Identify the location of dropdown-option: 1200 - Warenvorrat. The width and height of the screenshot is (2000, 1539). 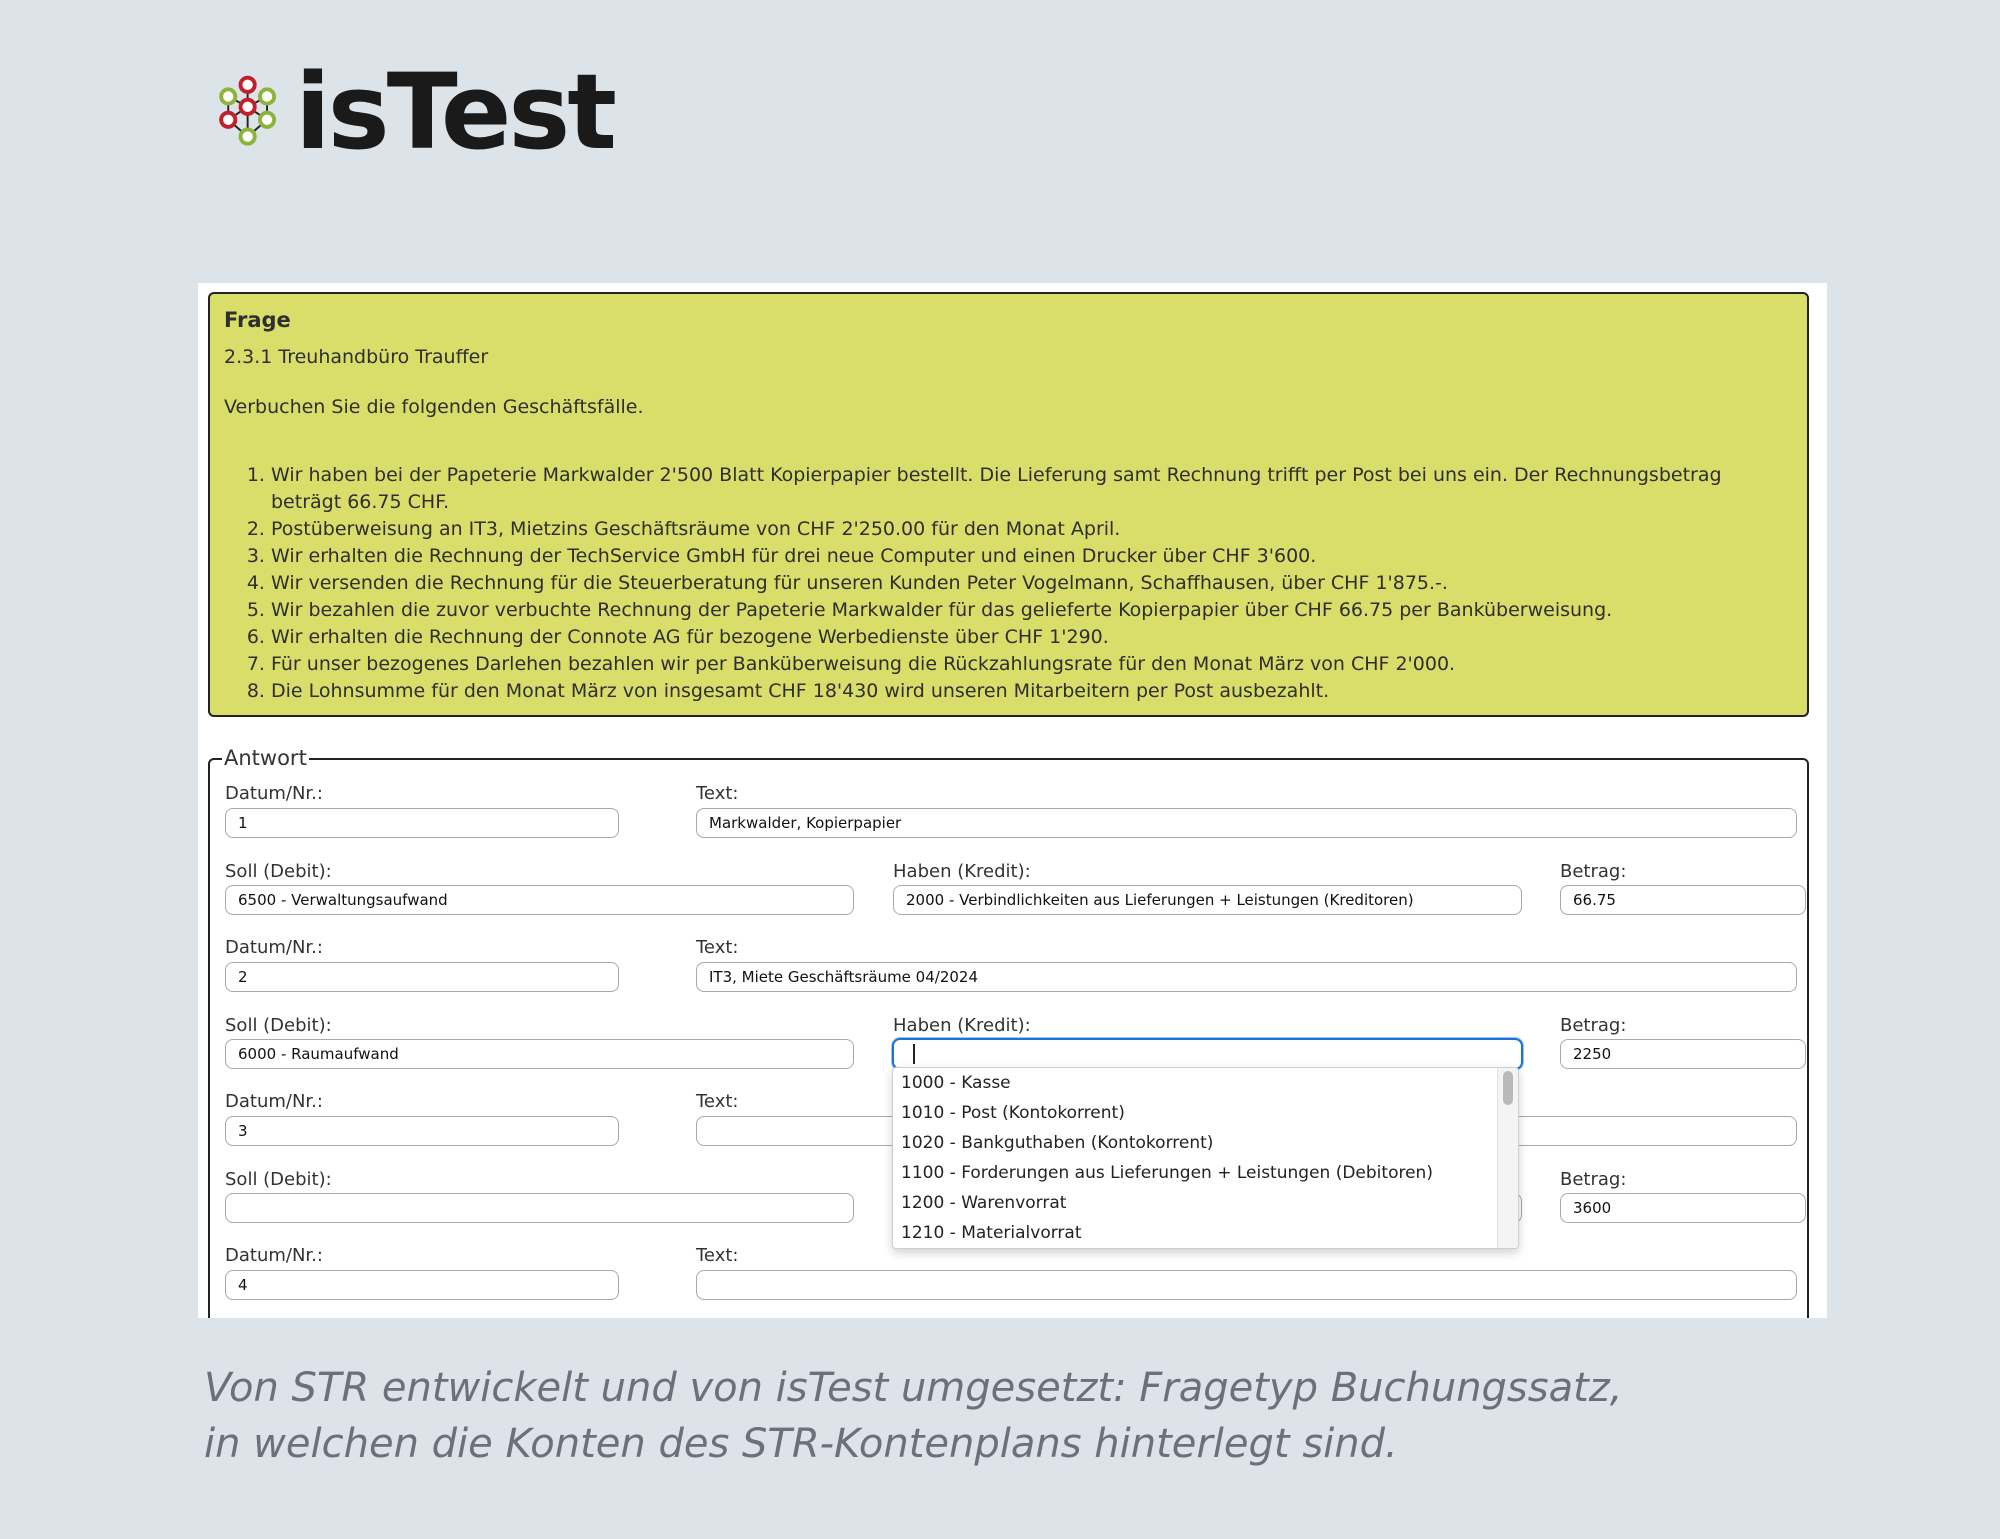
(1205, 1203).